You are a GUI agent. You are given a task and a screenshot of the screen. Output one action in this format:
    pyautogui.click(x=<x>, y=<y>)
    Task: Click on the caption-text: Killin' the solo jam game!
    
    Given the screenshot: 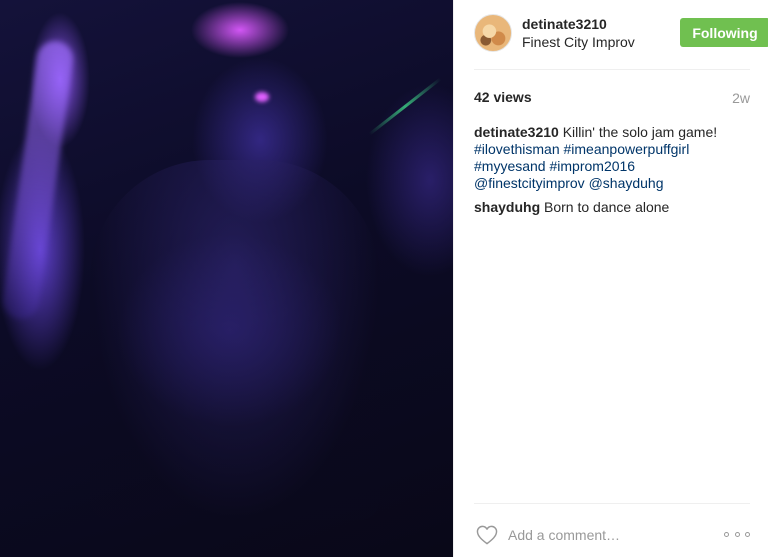 What is the action you would take?
    pyautogui.click(x=638, y=132)
    